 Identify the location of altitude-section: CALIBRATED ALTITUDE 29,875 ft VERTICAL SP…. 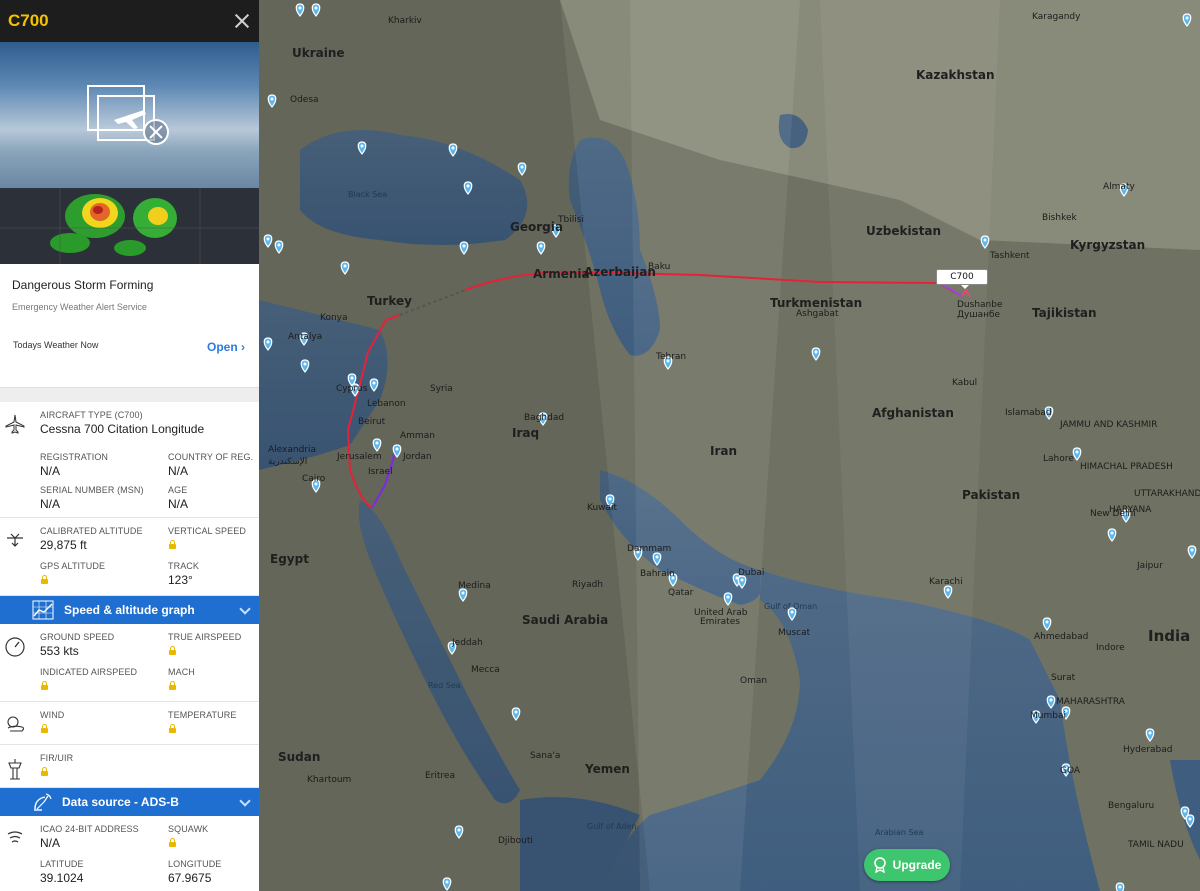
(129, 557).